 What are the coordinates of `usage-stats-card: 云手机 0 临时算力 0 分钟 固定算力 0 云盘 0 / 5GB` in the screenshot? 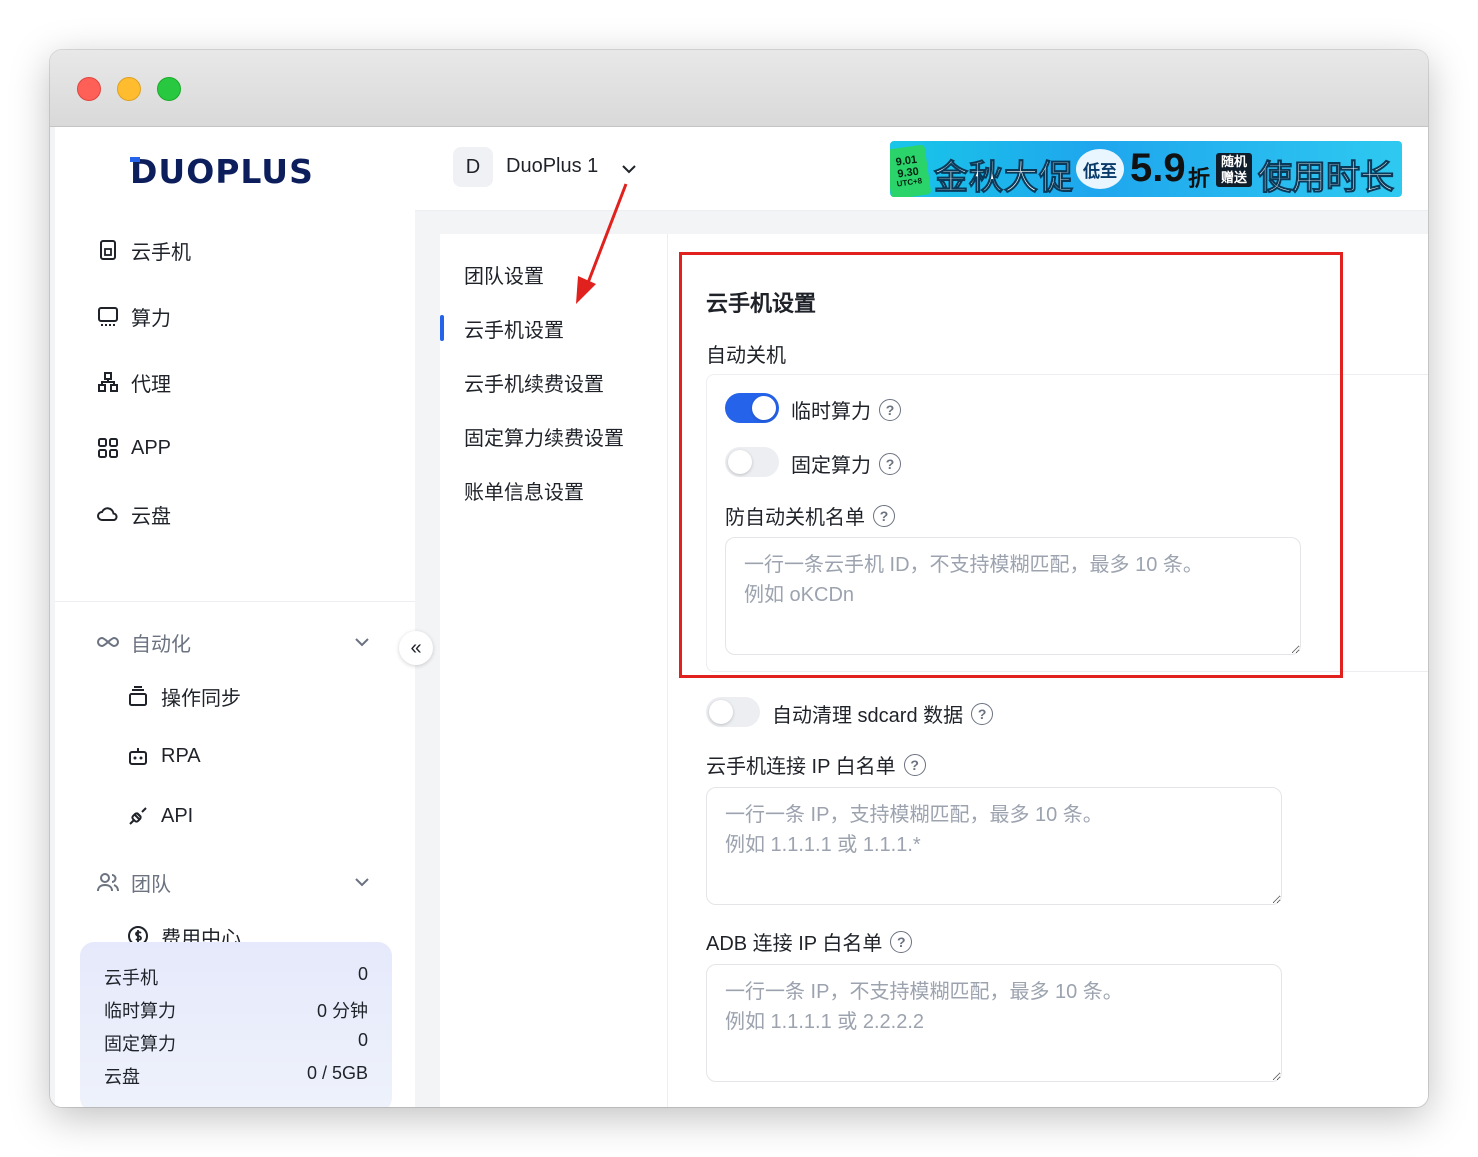 It's located at (236, 1024).